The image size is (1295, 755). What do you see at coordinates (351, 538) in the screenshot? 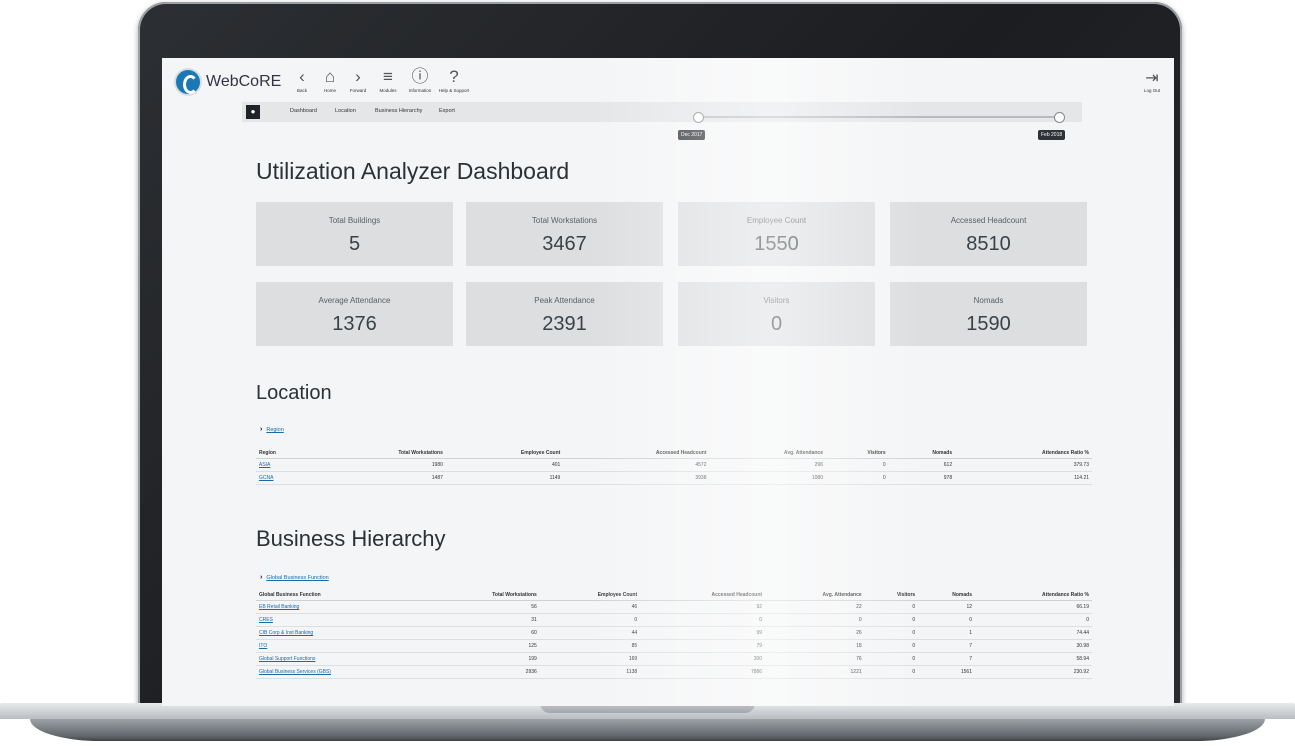
I see `business-hierarchy-section-title: Business Hierarchy` at bounding box center [351, 538].